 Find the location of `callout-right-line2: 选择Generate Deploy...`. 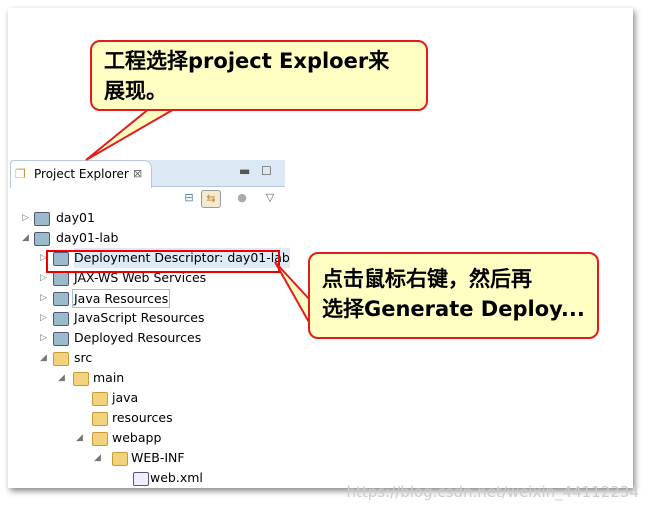

callout-right-line2: 选择Generate Deploy... is located at coordinates (453, 309).